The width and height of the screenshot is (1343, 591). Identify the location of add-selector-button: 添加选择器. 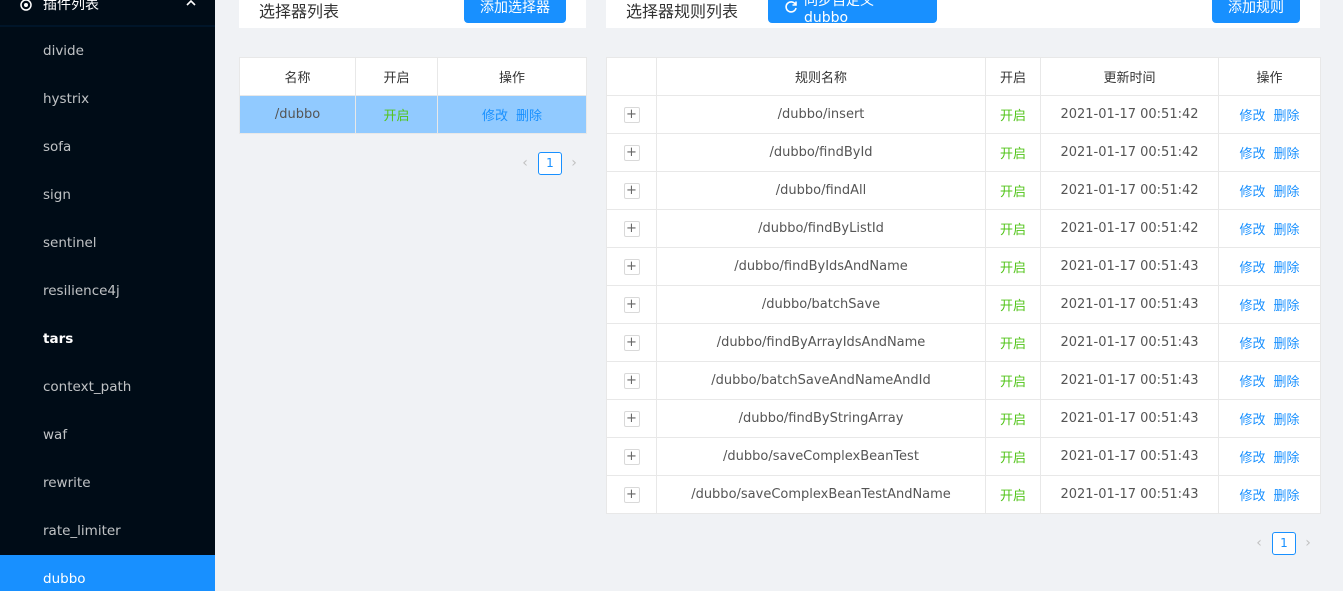
(515, 11).